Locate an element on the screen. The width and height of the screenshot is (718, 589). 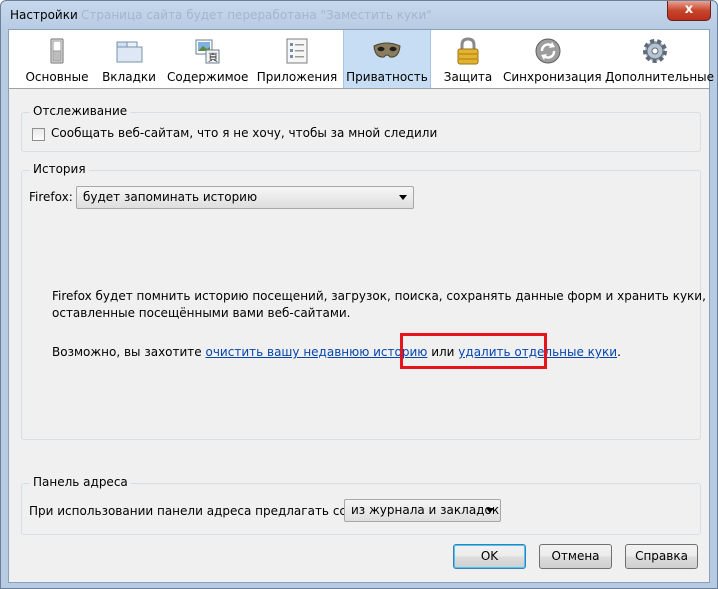
tab-tabs: Вкладки is located at coordinates (129, 59).